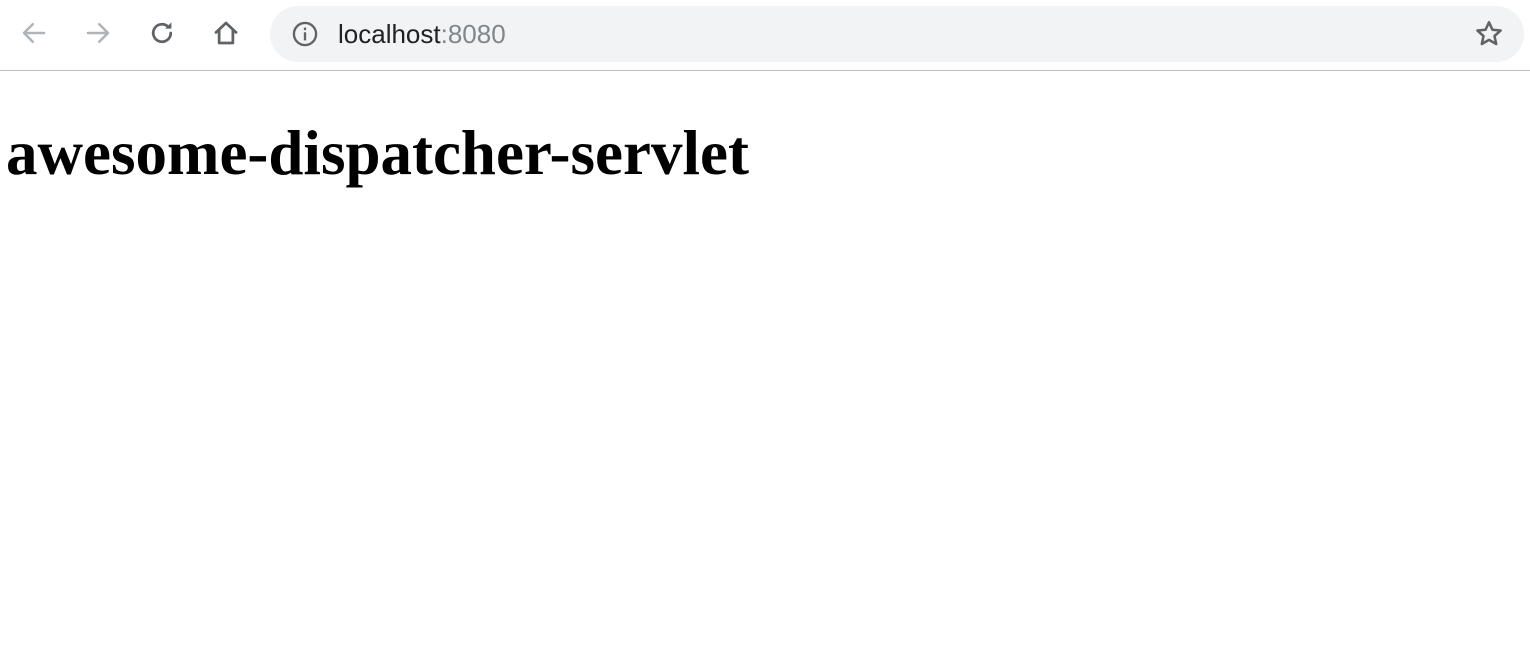 The height and width of the screenshot is (666, 1530). I want to click on bookmark-star-button, so click(1489, 34).